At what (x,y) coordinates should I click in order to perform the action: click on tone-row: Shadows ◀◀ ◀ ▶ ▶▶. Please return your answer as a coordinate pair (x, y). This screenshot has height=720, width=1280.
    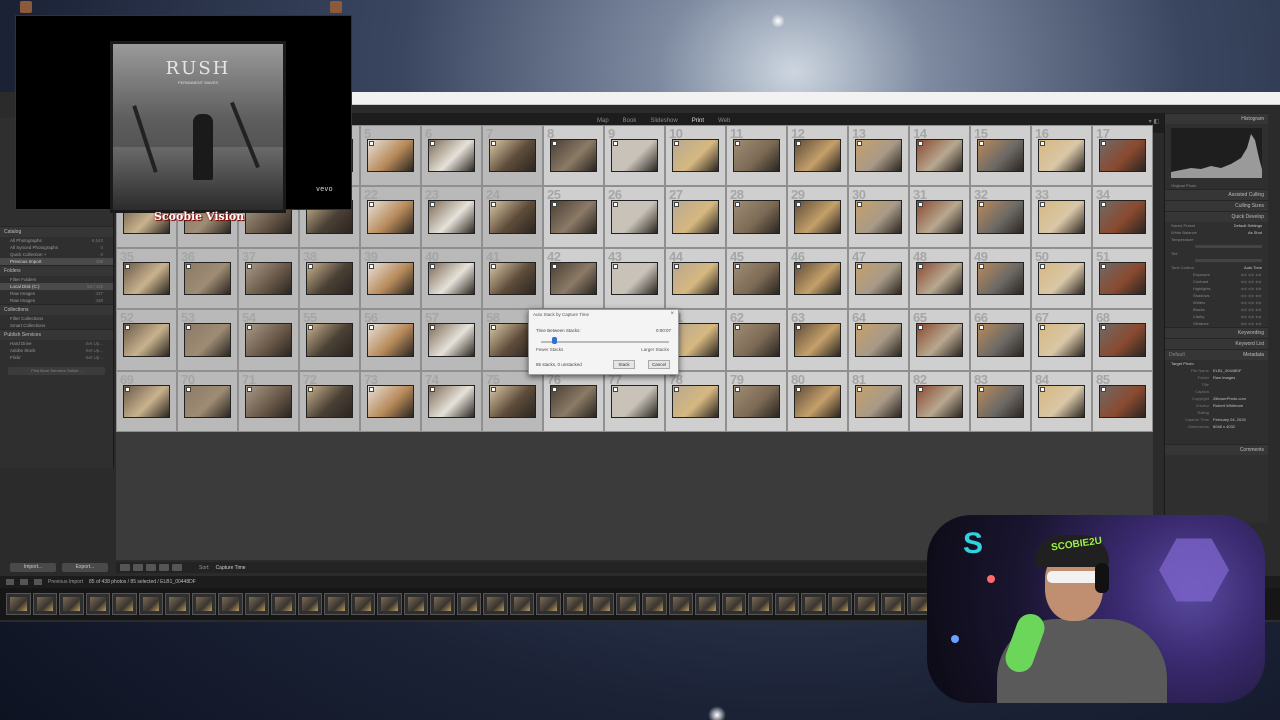
    Looking at the image, I should click on (1216, 295).